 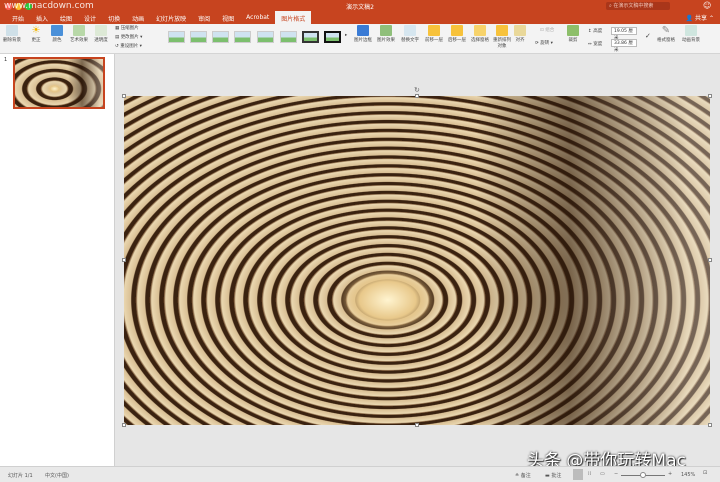 I want to click on tab-insert: 插入, so click(x=42, y=17).